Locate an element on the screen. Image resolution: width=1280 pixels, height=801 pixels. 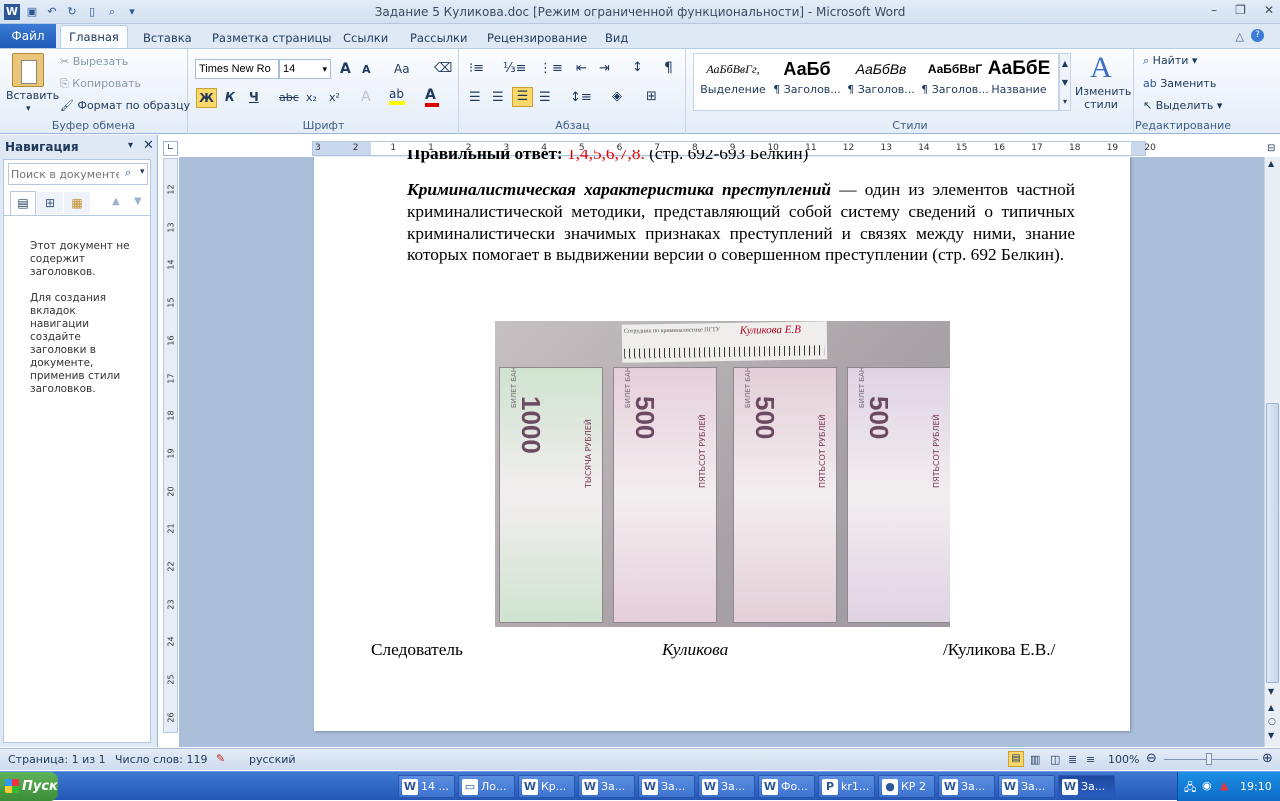
subscript-button: x₂ is located at coordinates (311, 97).